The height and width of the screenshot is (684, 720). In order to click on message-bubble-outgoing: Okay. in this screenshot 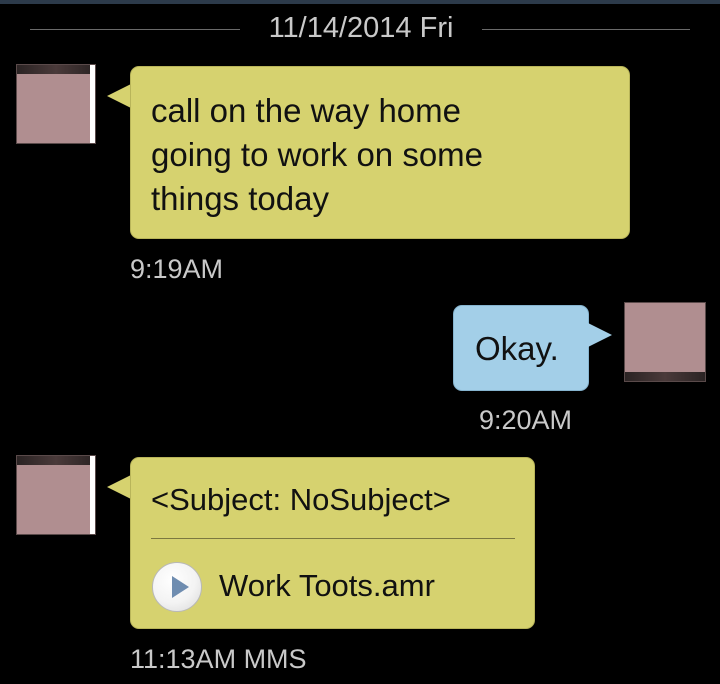, I will do `click(521, 348)`.